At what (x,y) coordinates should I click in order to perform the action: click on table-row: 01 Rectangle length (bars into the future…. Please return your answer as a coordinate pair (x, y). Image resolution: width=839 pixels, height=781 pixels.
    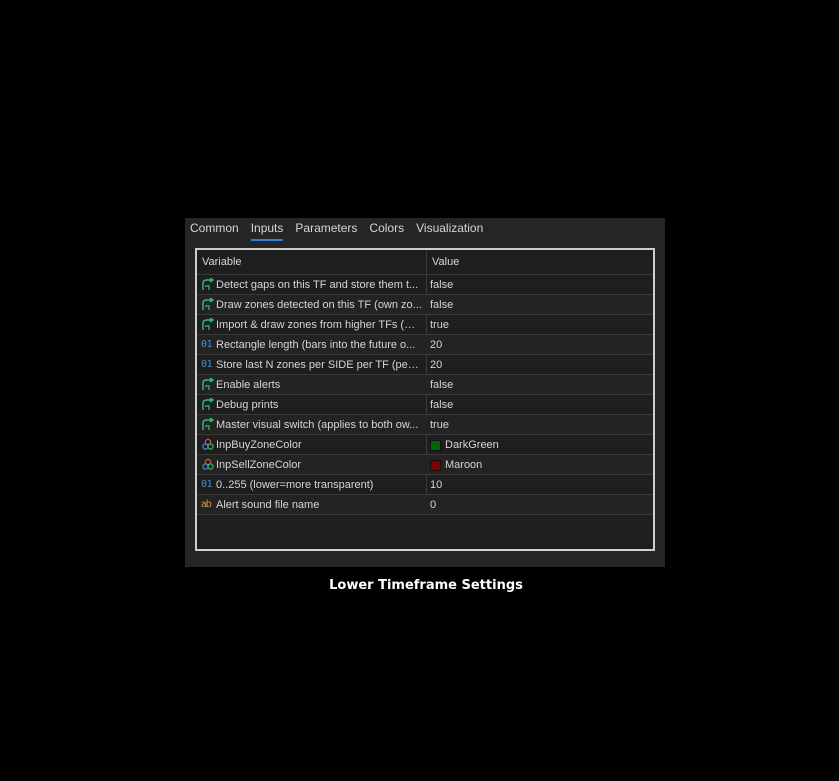
    Looking at the image, I should click on (425, 345).